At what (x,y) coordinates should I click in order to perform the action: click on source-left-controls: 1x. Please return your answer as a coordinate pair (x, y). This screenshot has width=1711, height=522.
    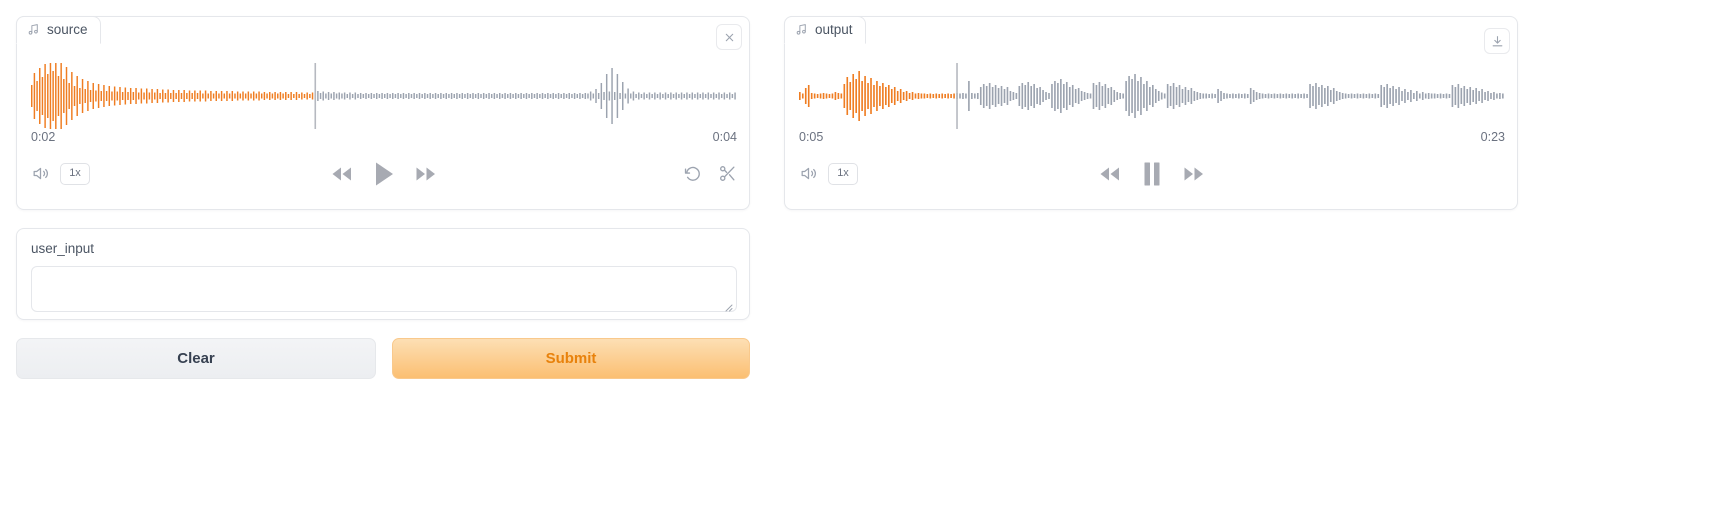
    Looking at the image, I should click on (60, 174).